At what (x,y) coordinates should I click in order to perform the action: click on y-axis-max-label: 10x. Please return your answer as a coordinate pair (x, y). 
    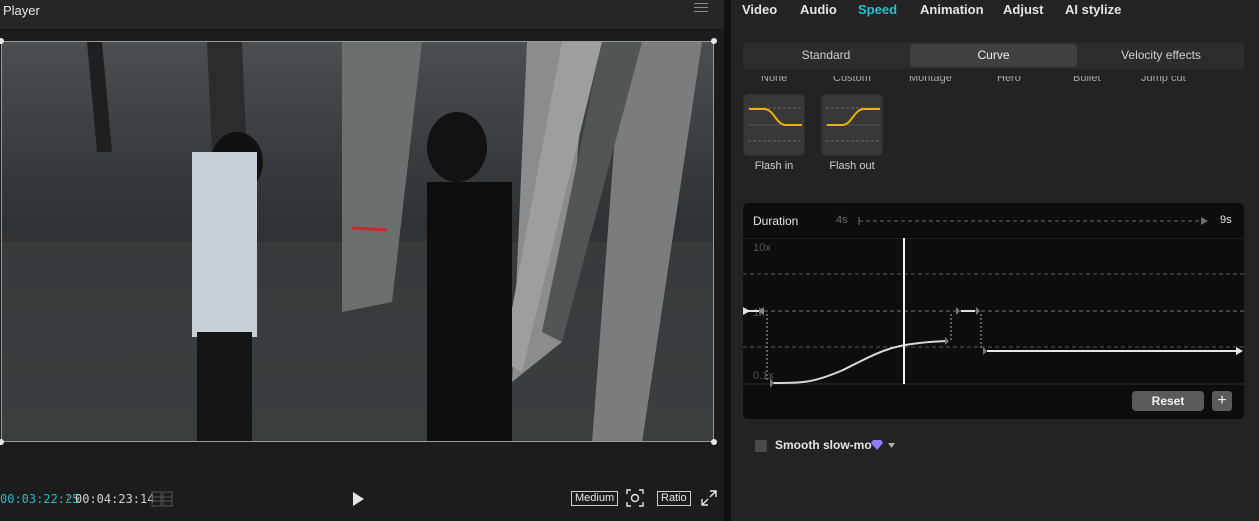
    Looking at the image, I should click on (762, 248).